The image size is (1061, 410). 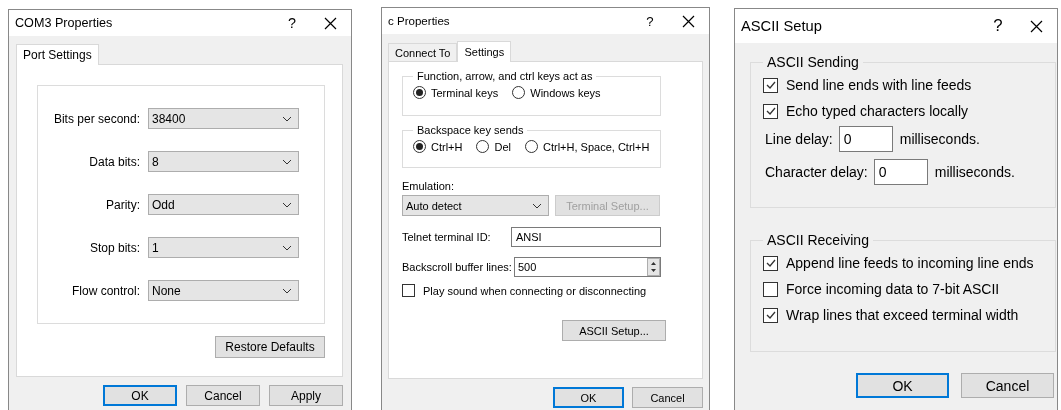 I want to click on dropdown: 8, so click(x=223, y=161).